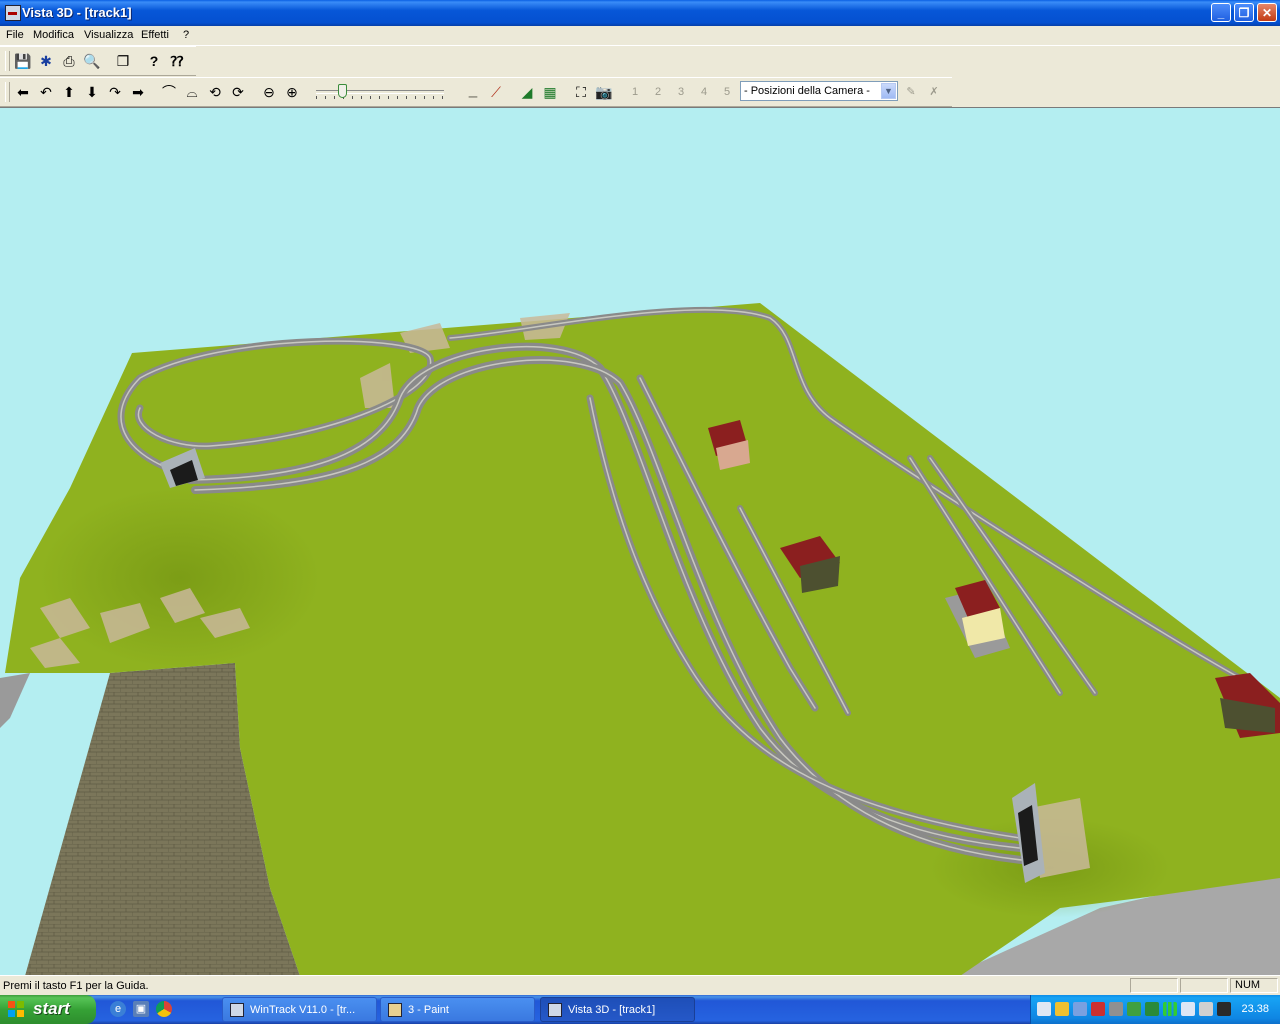 Image resolution: width=1280 pixels, height=1024 pixels. What do you see at coordinates (581, 92) in the screenshot?
I see `fit-view-icon: ⛶` at bounding box center [581, 92].